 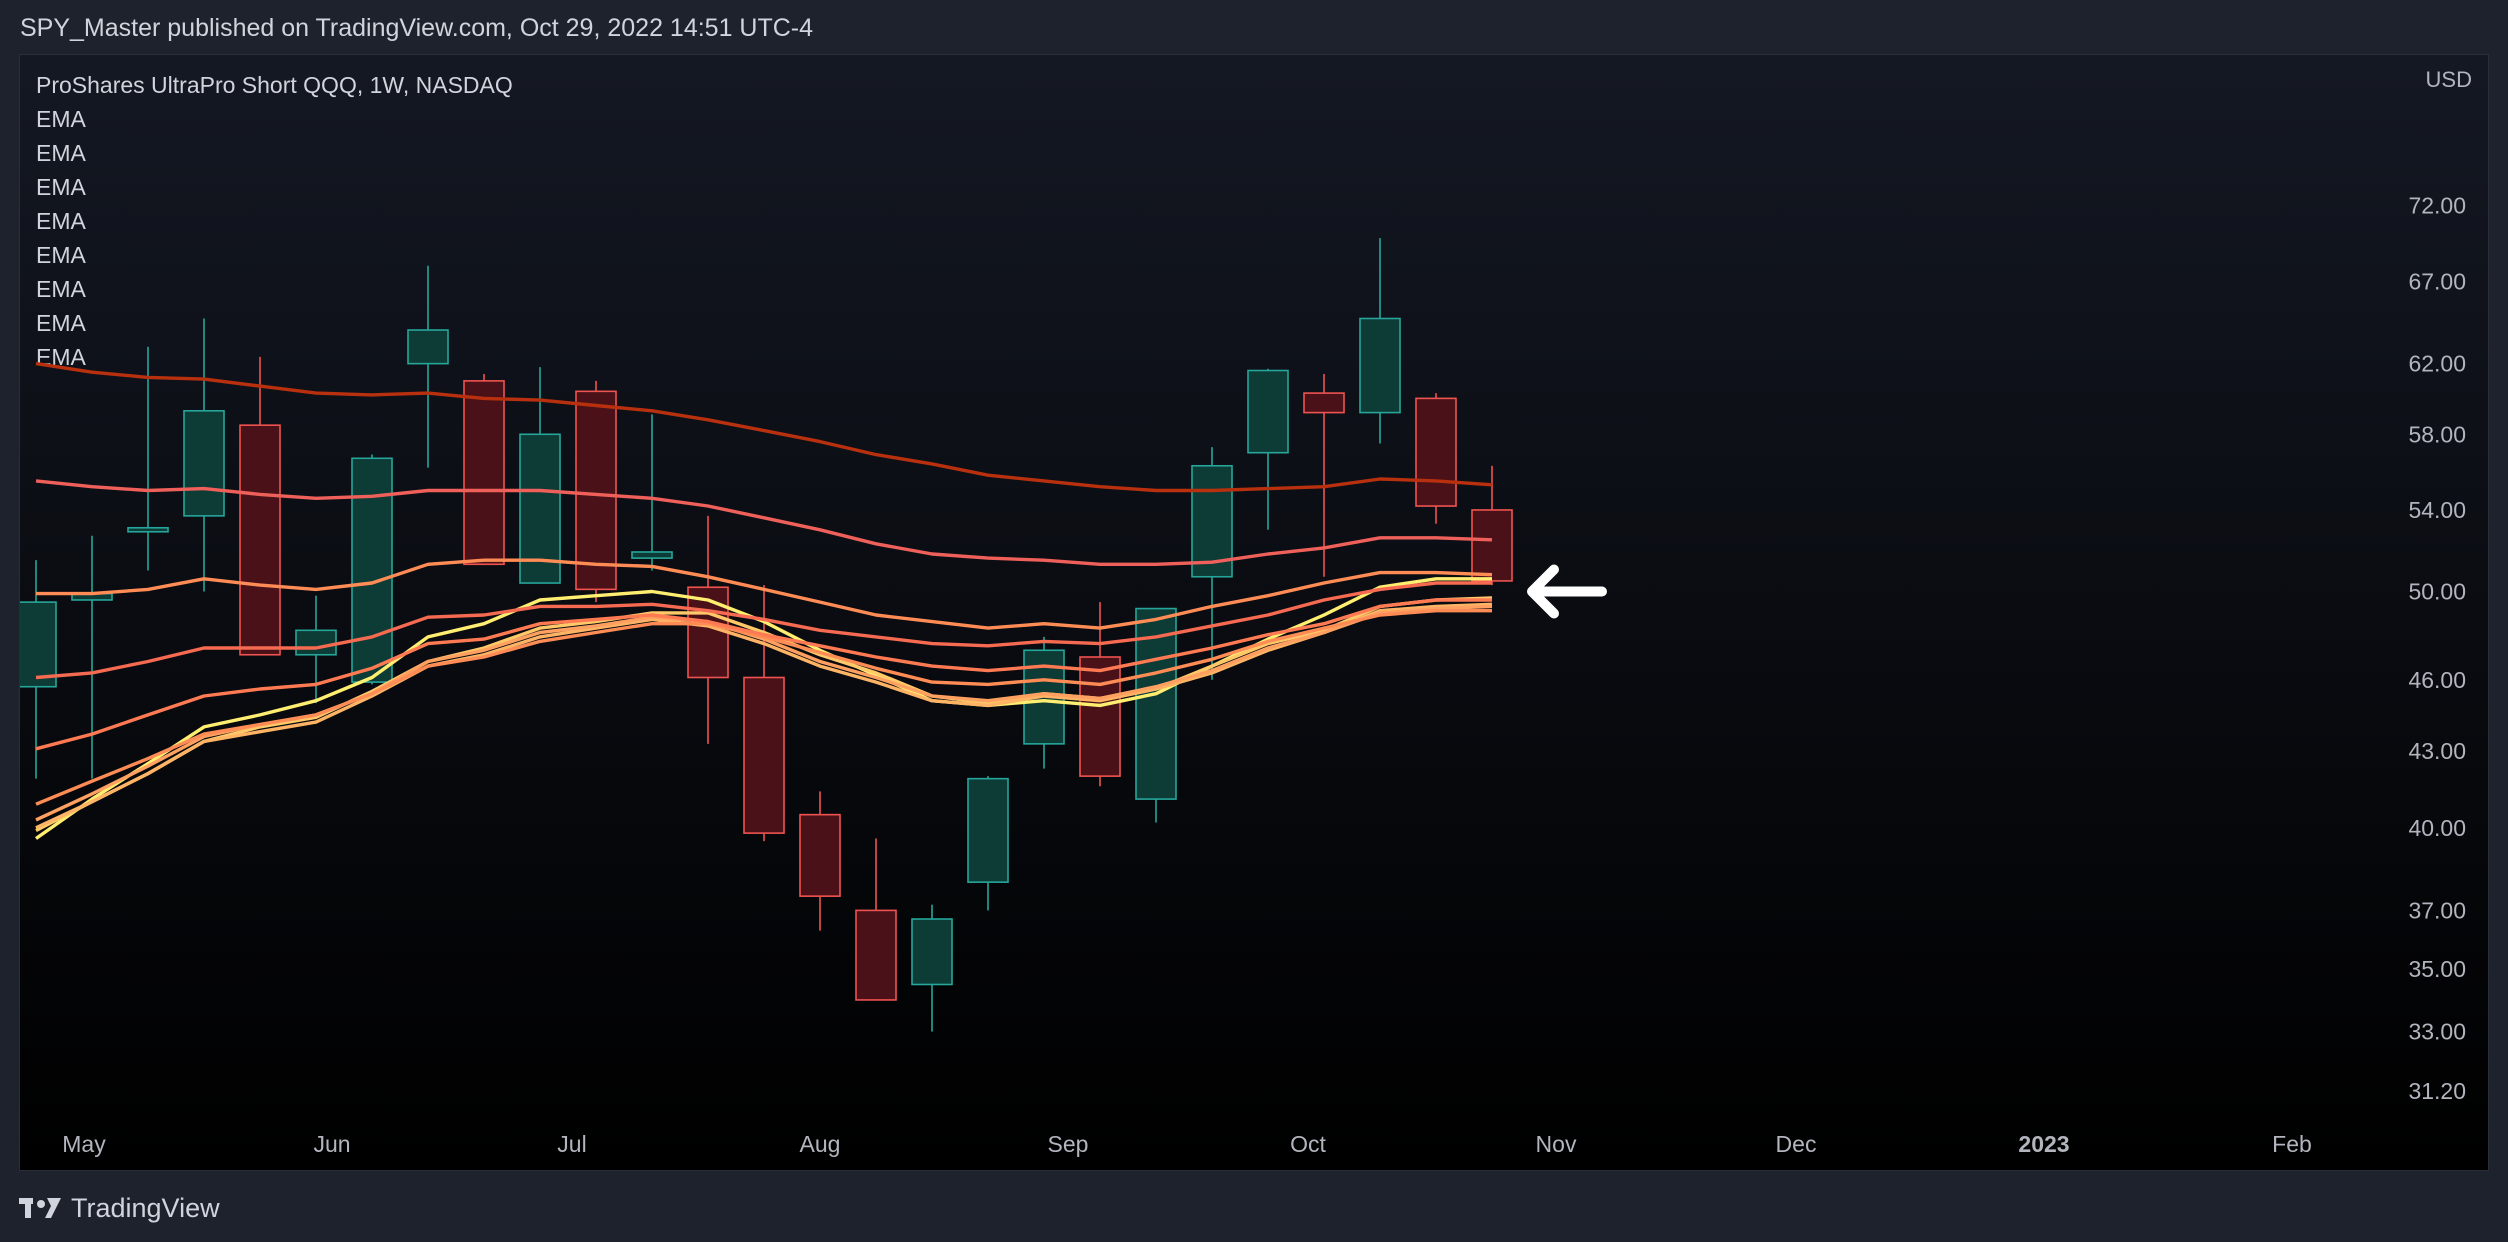 What do you see at coordinates (2449, 79) in the screenshot?
I see `currency-label: USD` at bounding box center [2449, 79].